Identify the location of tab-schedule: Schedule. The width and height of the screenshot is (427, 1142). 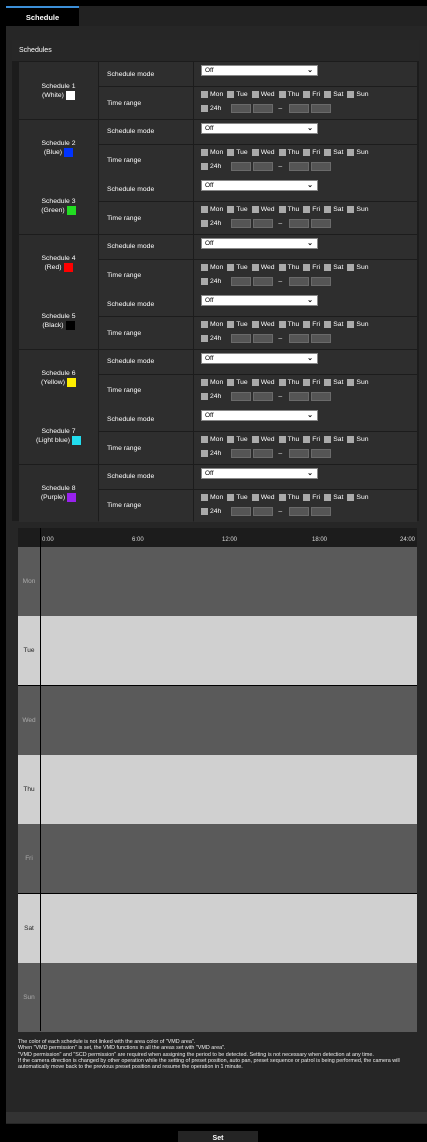
(42, 16).